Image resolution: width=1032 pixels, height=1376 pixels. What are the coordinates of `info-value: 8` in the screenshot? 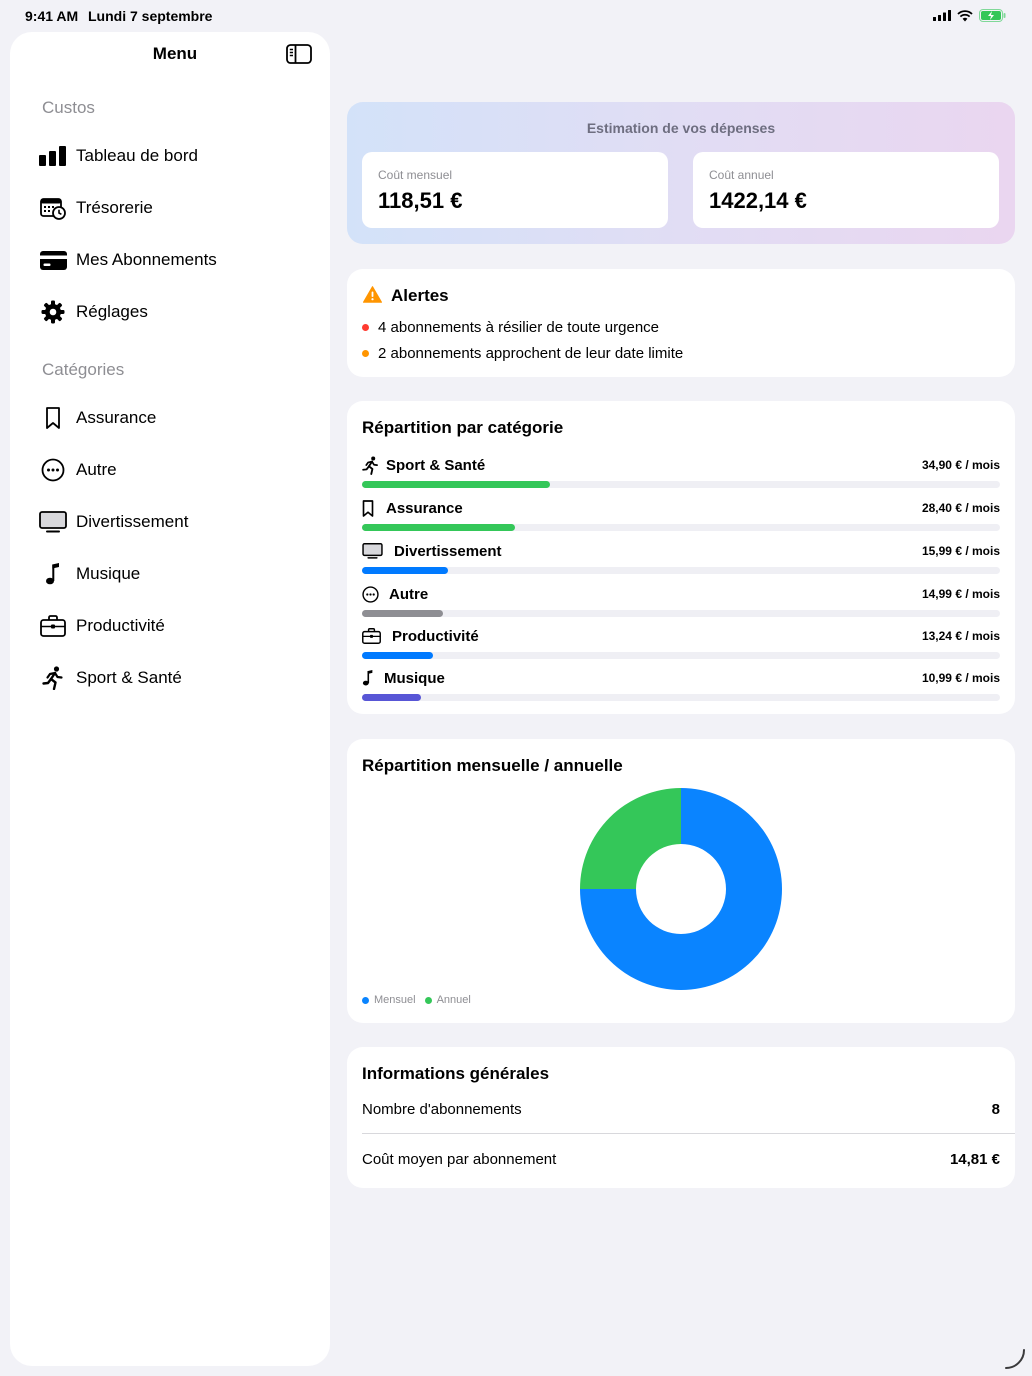 It's located at (995, 1109).